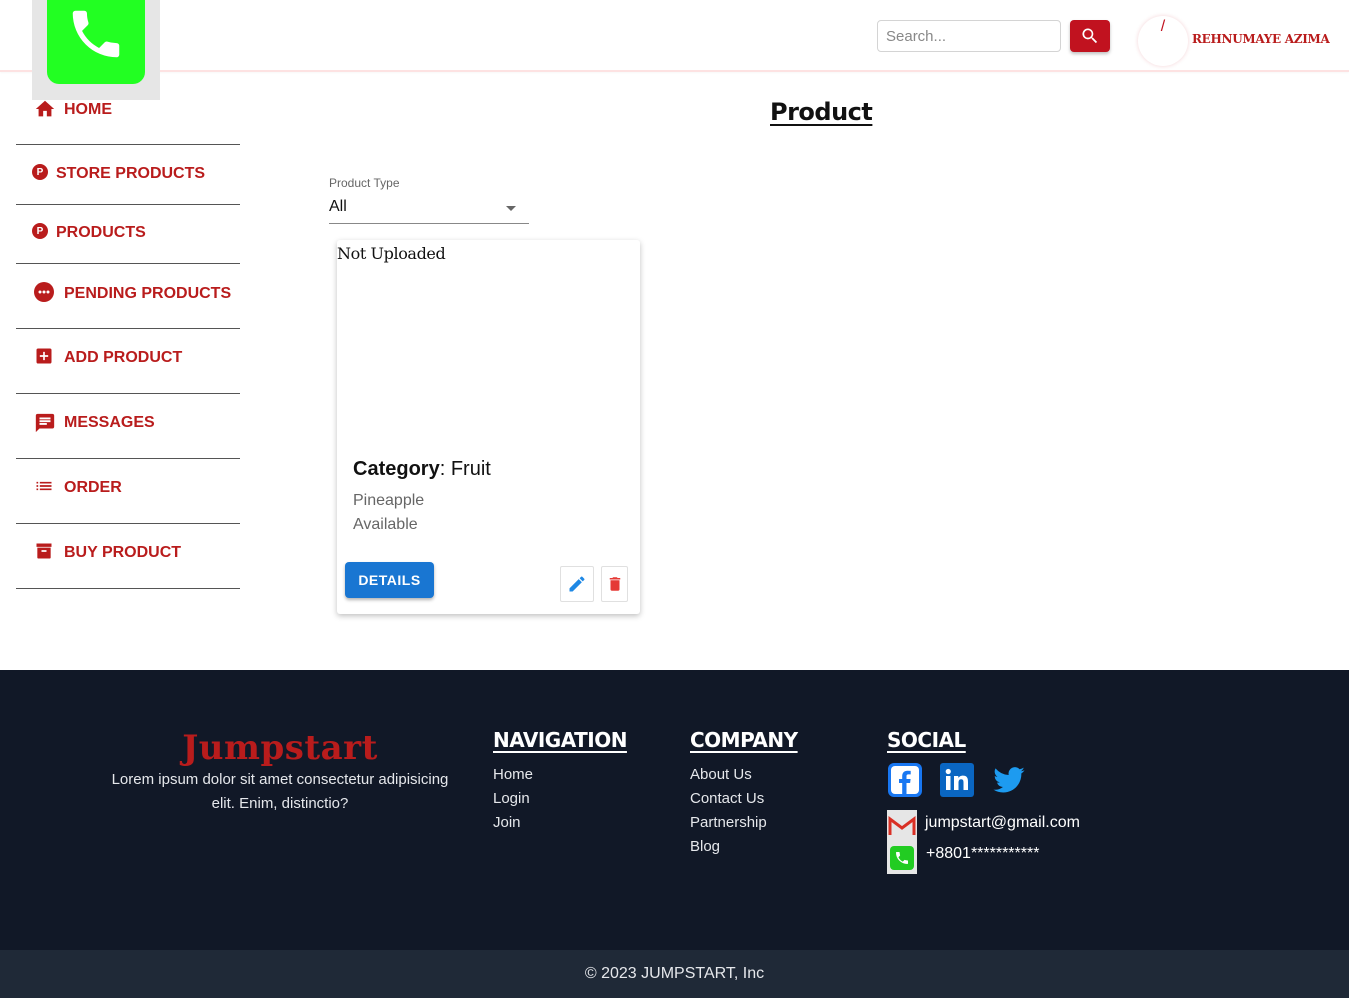 The height and width of the screenshot is (998, 1349). I want to click on search-icon, so click(1090, 36).